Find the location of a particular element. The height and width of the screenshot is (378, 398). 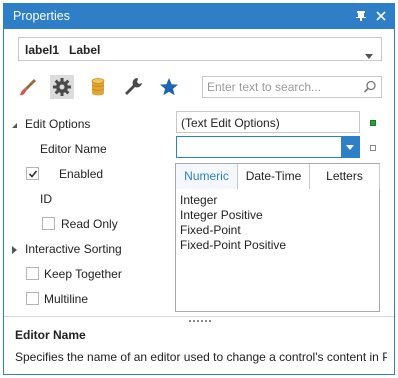

edit-options-value: (Text Edit Options) is located at coordinates (268, 122).